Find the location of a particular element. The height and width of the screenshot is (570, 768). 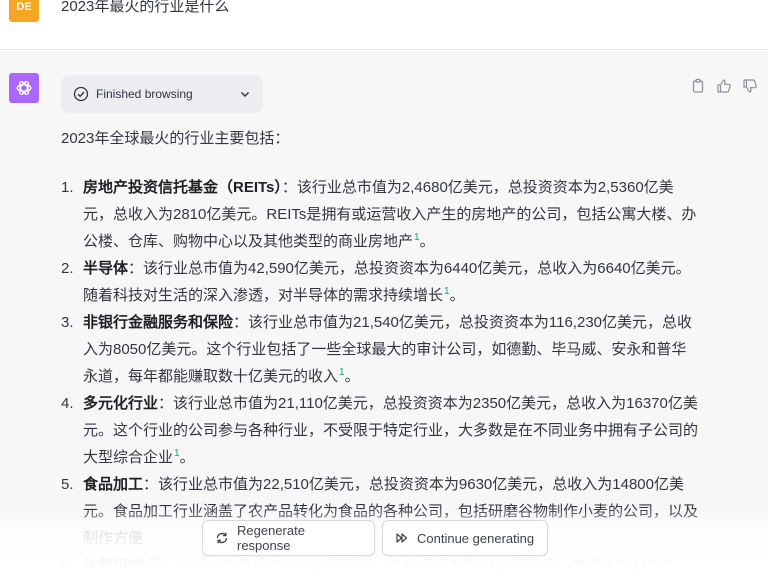

user-message-text: 2023年最火的行业是什么 is located at coordinates (145, 7).